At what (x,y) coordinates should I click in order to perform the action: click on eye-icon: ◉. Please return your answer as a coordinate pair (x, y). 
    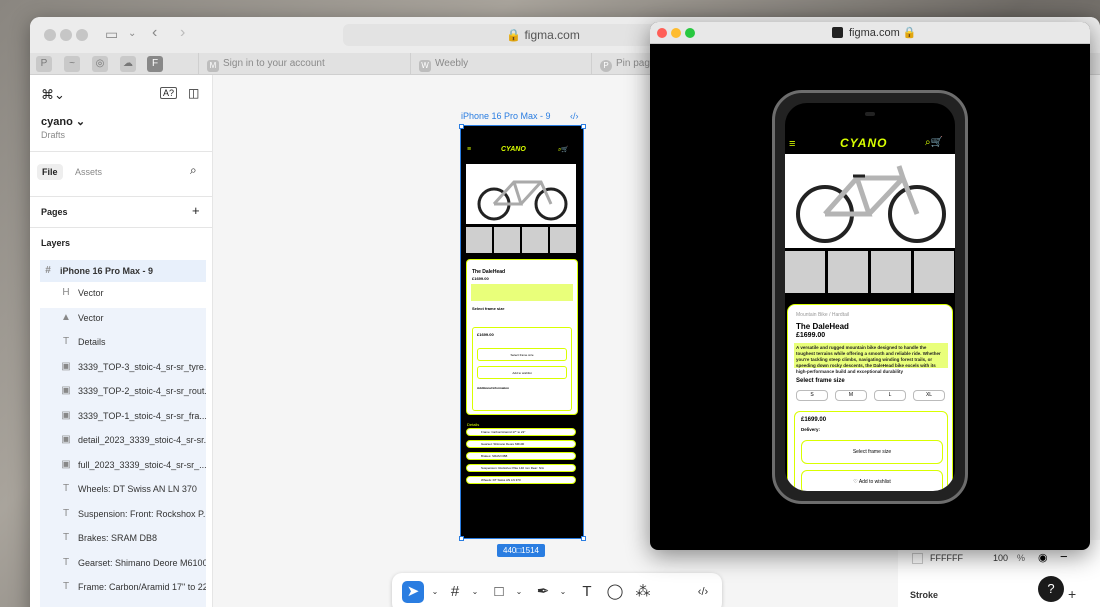
    Looking at the image, I should click on (1043, 557).